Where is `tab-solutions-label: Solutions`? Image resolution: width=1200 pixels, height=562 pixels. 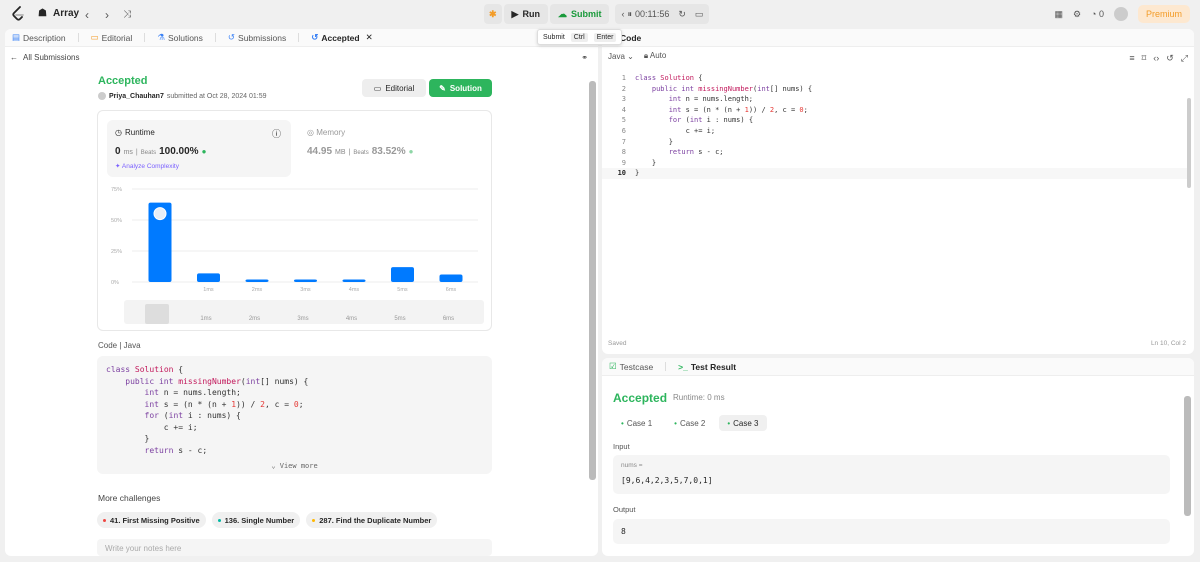 tab-solutions-label: Solutions is located at coordinates (185, 37).